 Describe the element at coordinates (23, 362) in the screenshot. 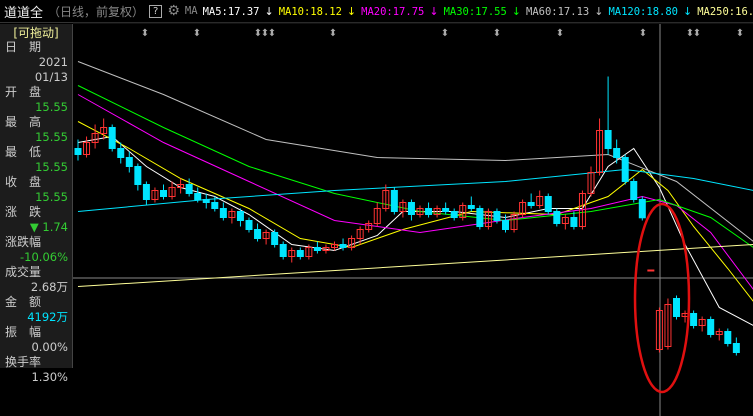

I see `info-label: 换手率` at that location.